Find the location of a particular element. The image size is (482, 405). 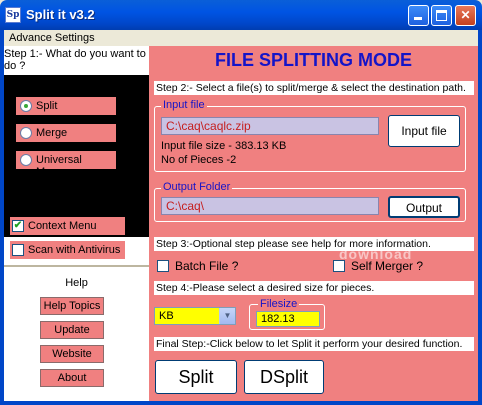

divider is located at coordinates (76, 266).